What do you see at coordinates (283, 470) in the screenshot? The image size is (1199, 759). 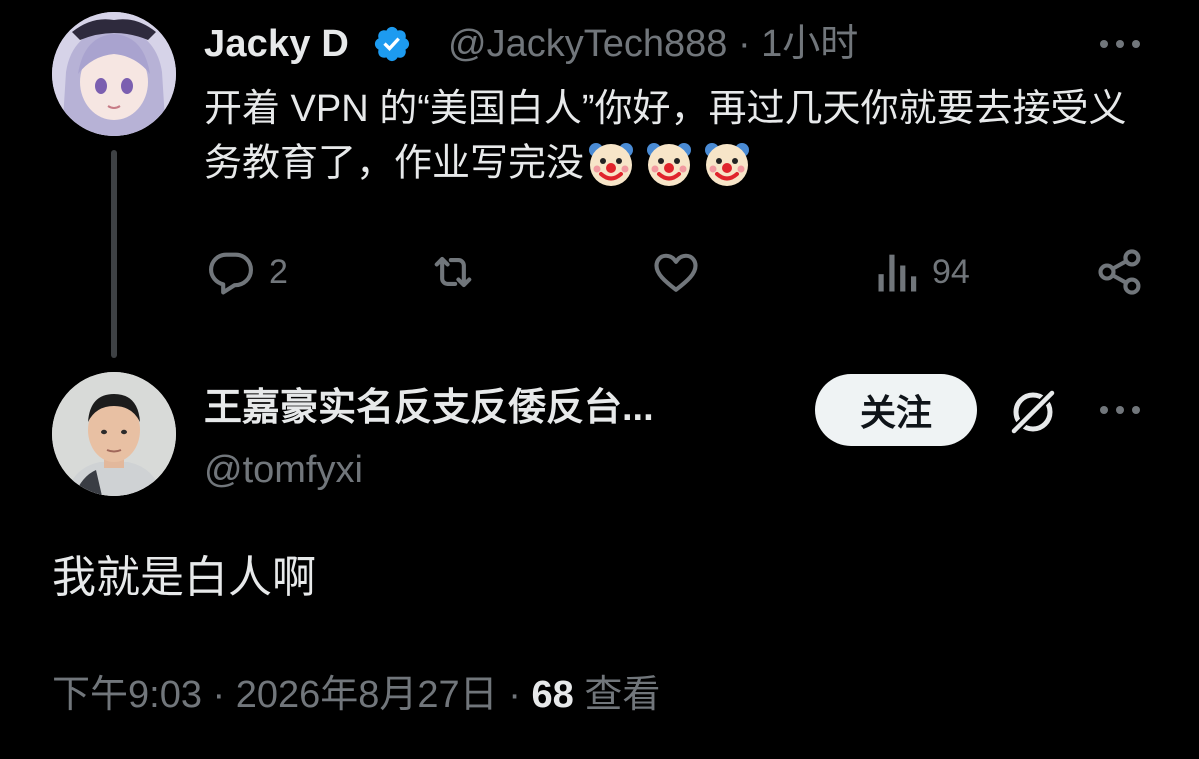 I see `author-handle: @tomfyxi` at bounding box center [283, 470].